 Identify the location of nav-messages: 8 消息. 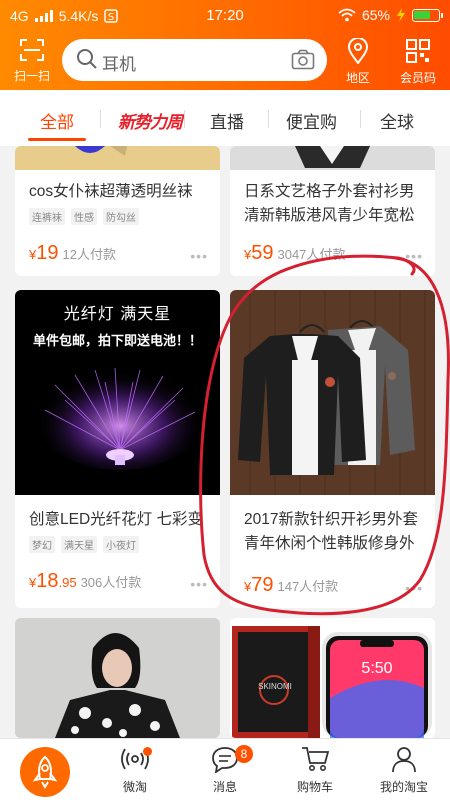
(225, 770).